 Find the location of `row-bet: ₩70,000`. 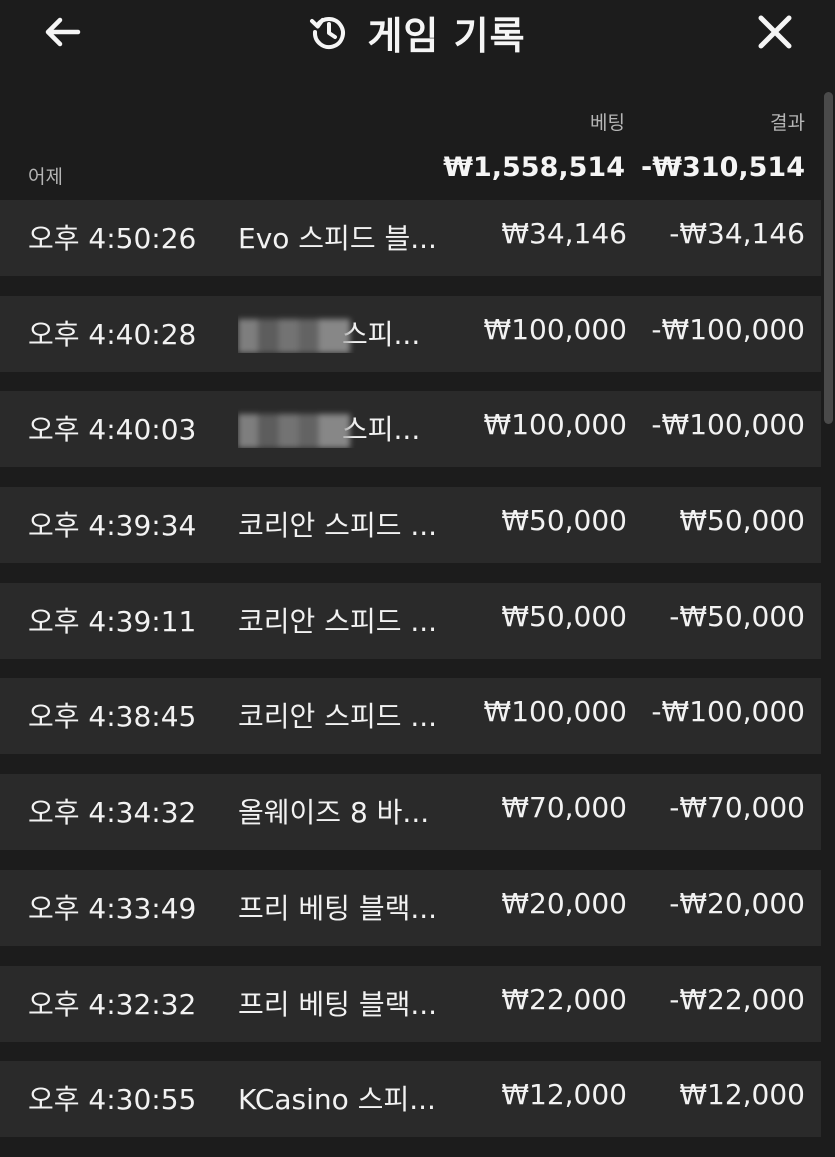

row-bet: ₩70,000 is located at coordinates (564, 808).